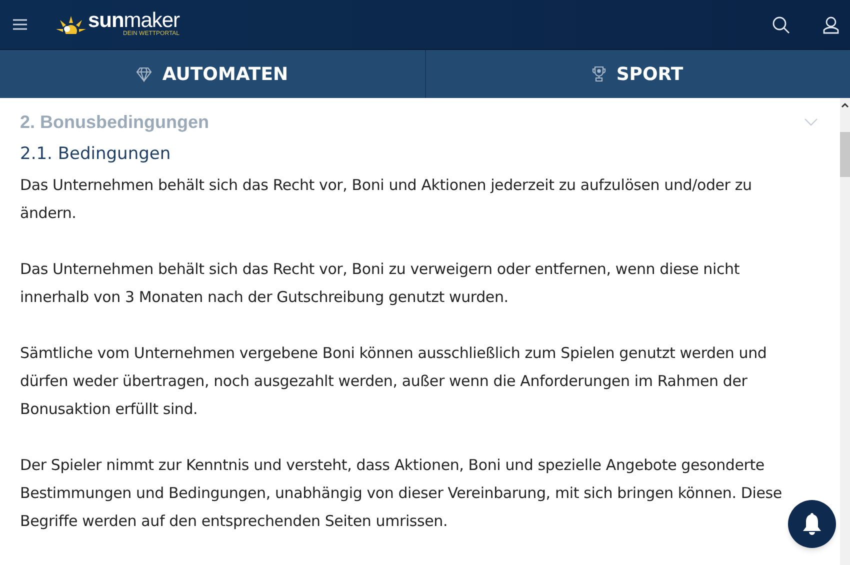  What do you see at coordinates (781, 25) in the screenshot?
I see `search-icon` at bounding box center [781, 25].